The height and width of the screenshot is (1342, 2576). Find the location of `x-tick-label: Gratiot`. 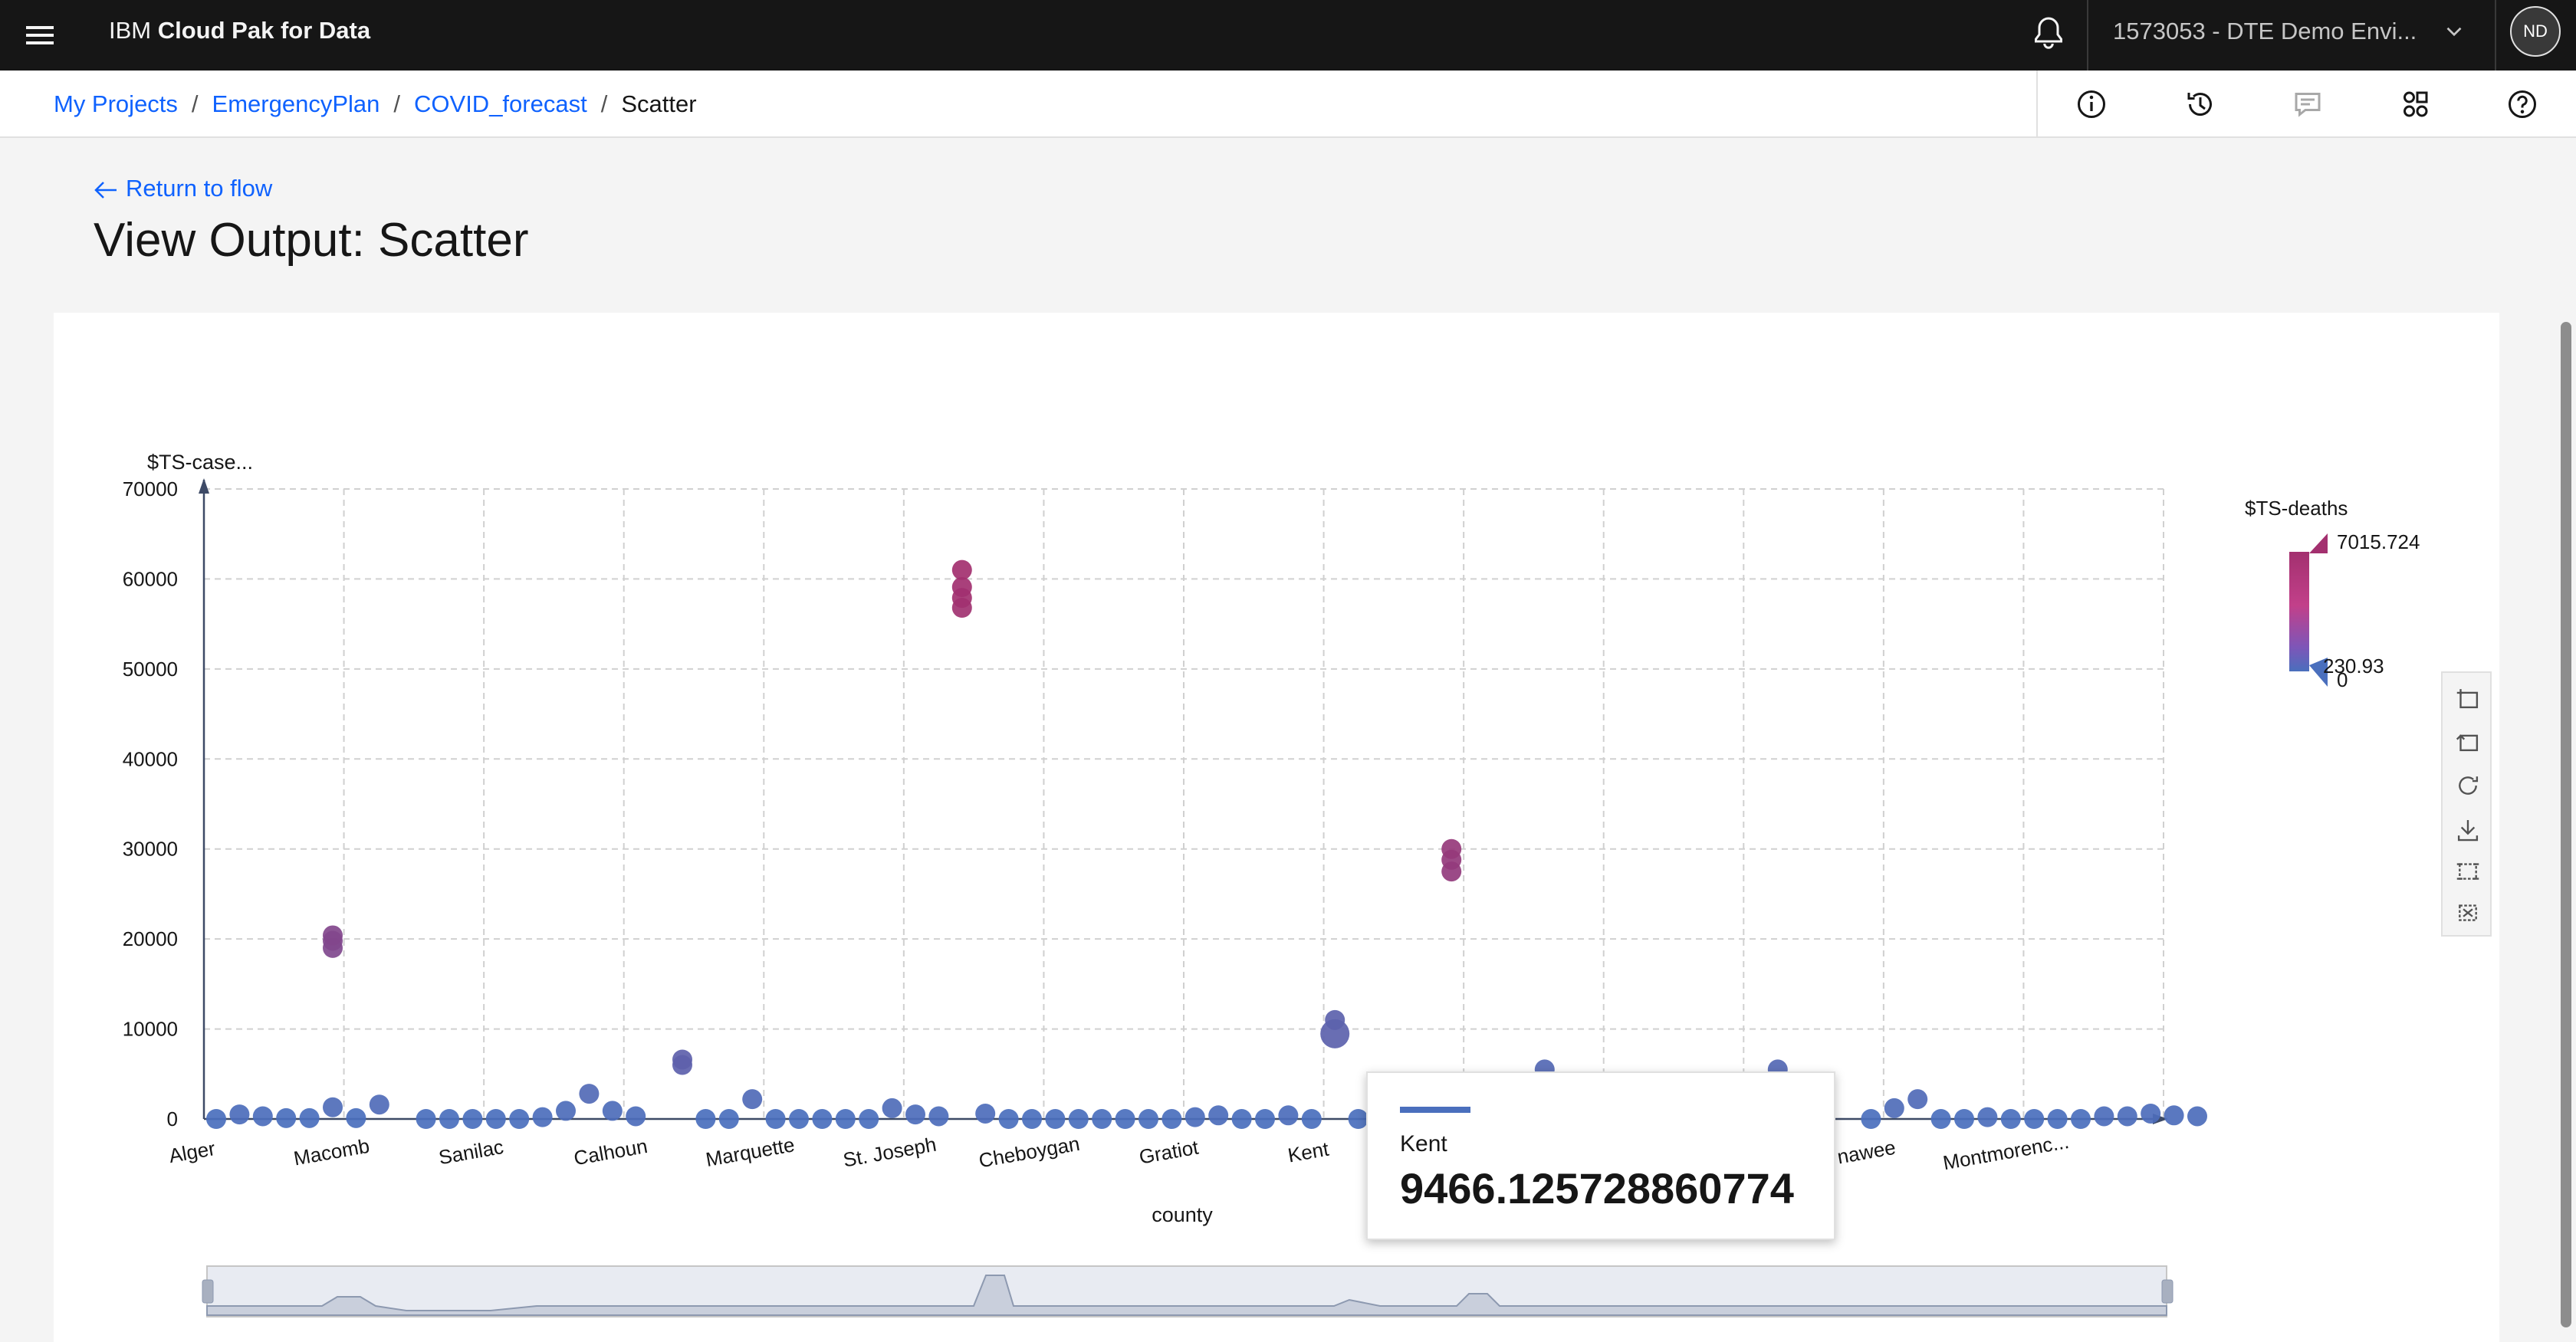

x-tick-label: Gratiot is located at coordinates (1169, 1151).